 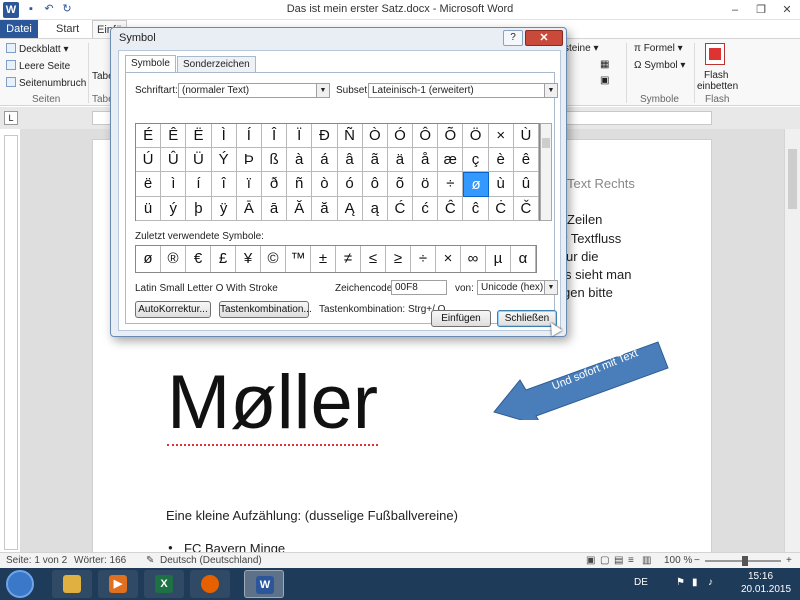 I want to click on symbol-cell: Ā, so click(x=249, y=209).